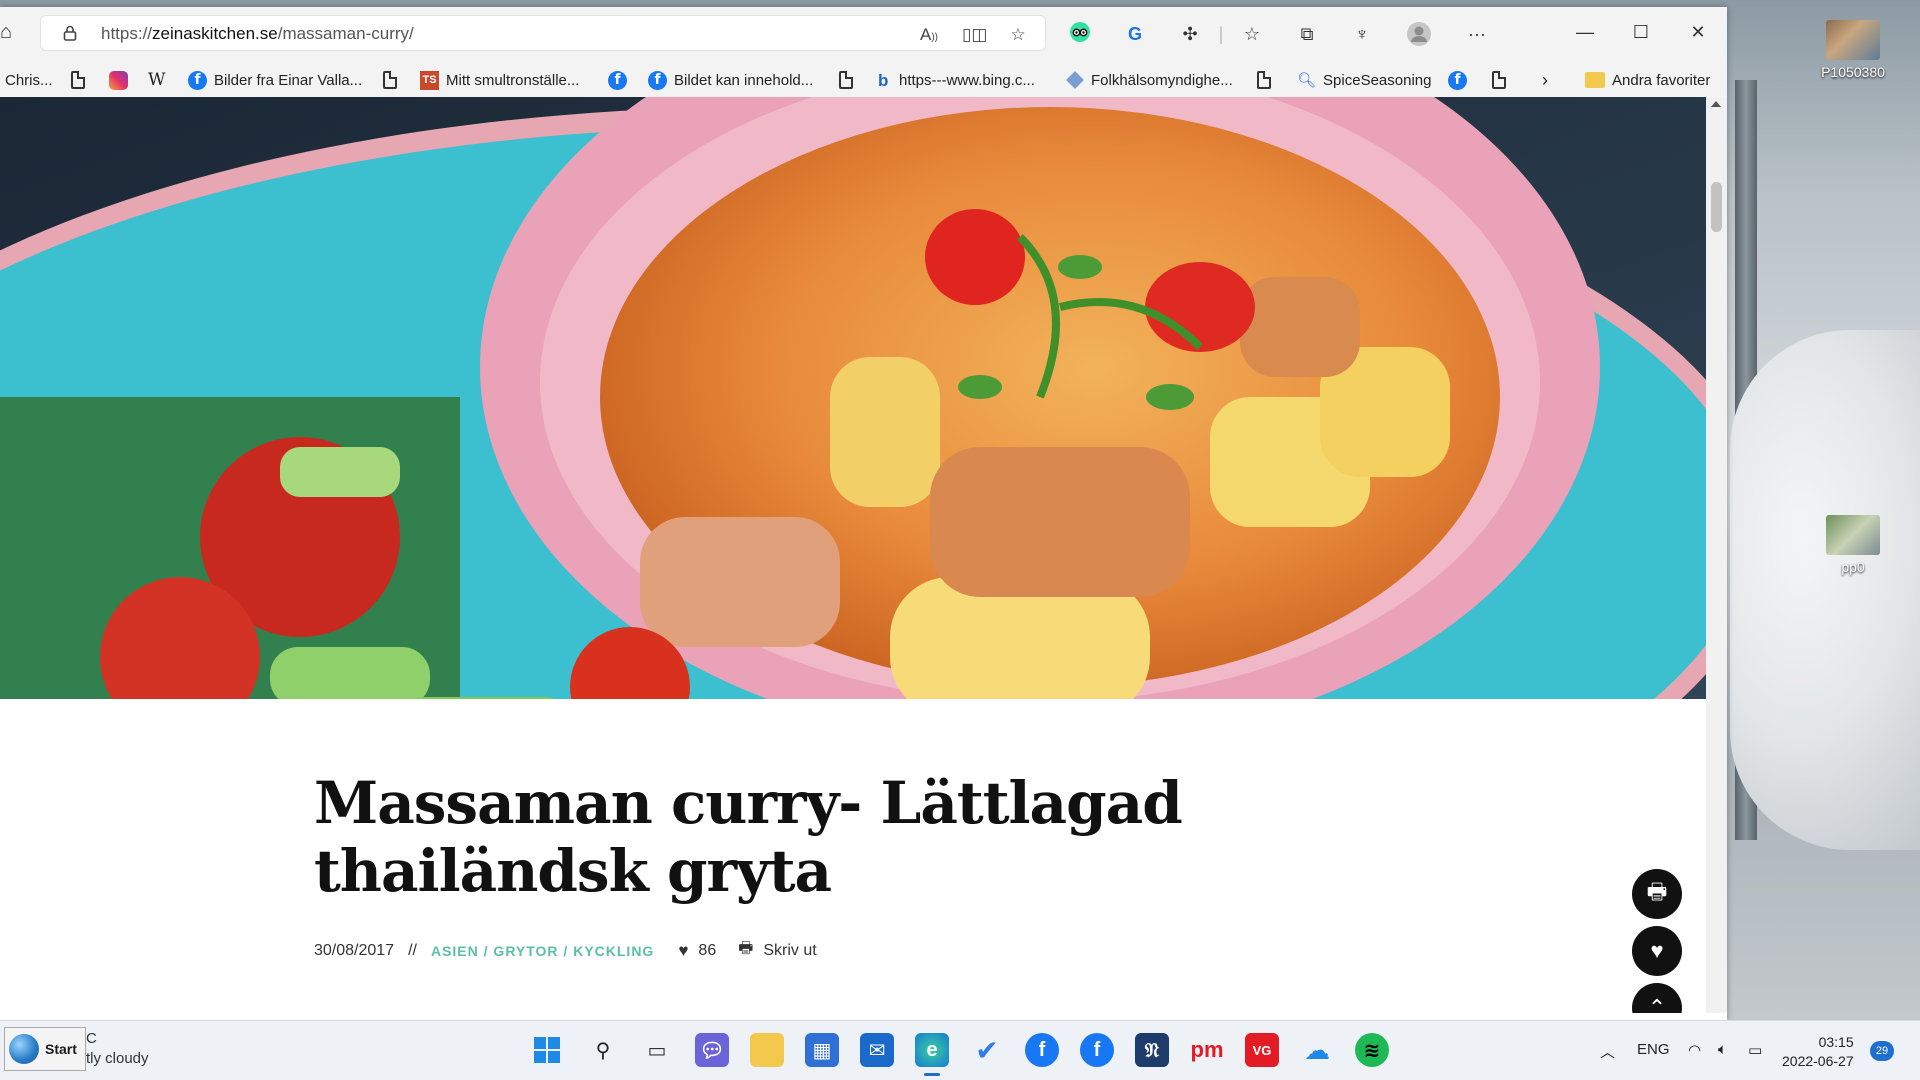 The height and width of the screenshot is (1080, 1920). I want to click on vg-app-icon: VG, so click(1262, 1050).